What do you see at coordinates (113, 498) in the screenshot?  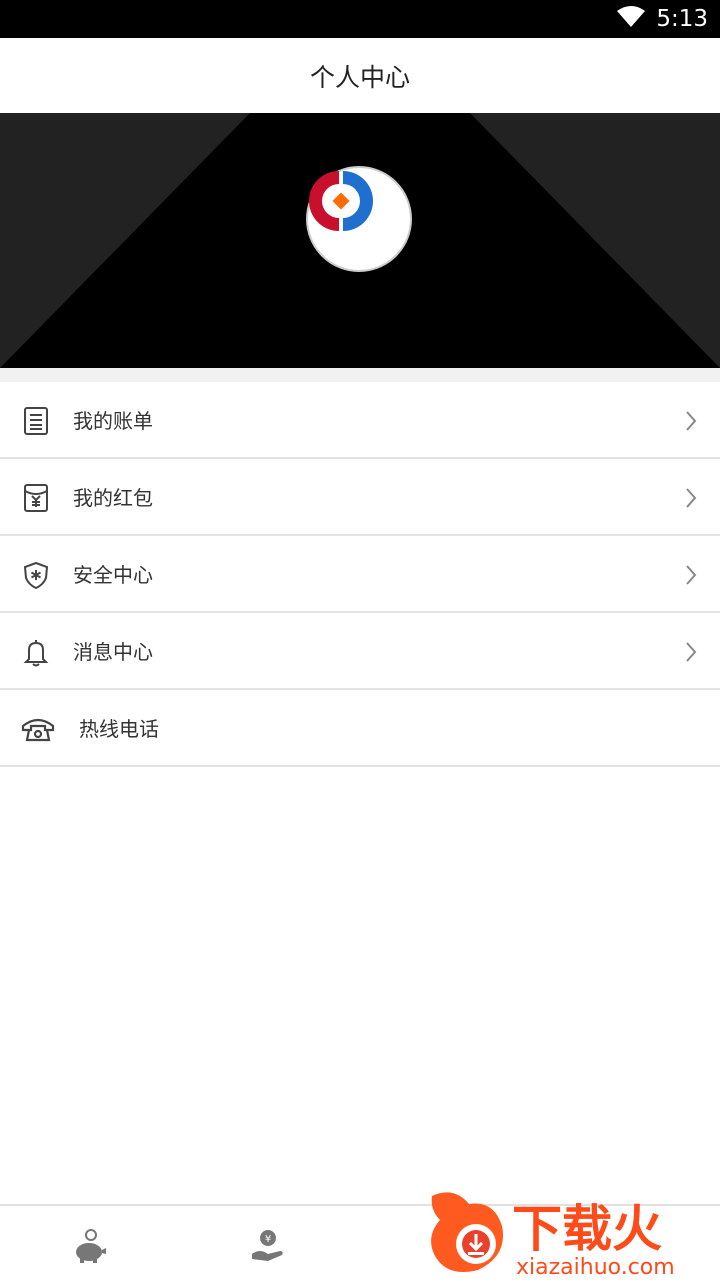 I see `menu-item-label: 我的红包` at bounding box center [113, 498].